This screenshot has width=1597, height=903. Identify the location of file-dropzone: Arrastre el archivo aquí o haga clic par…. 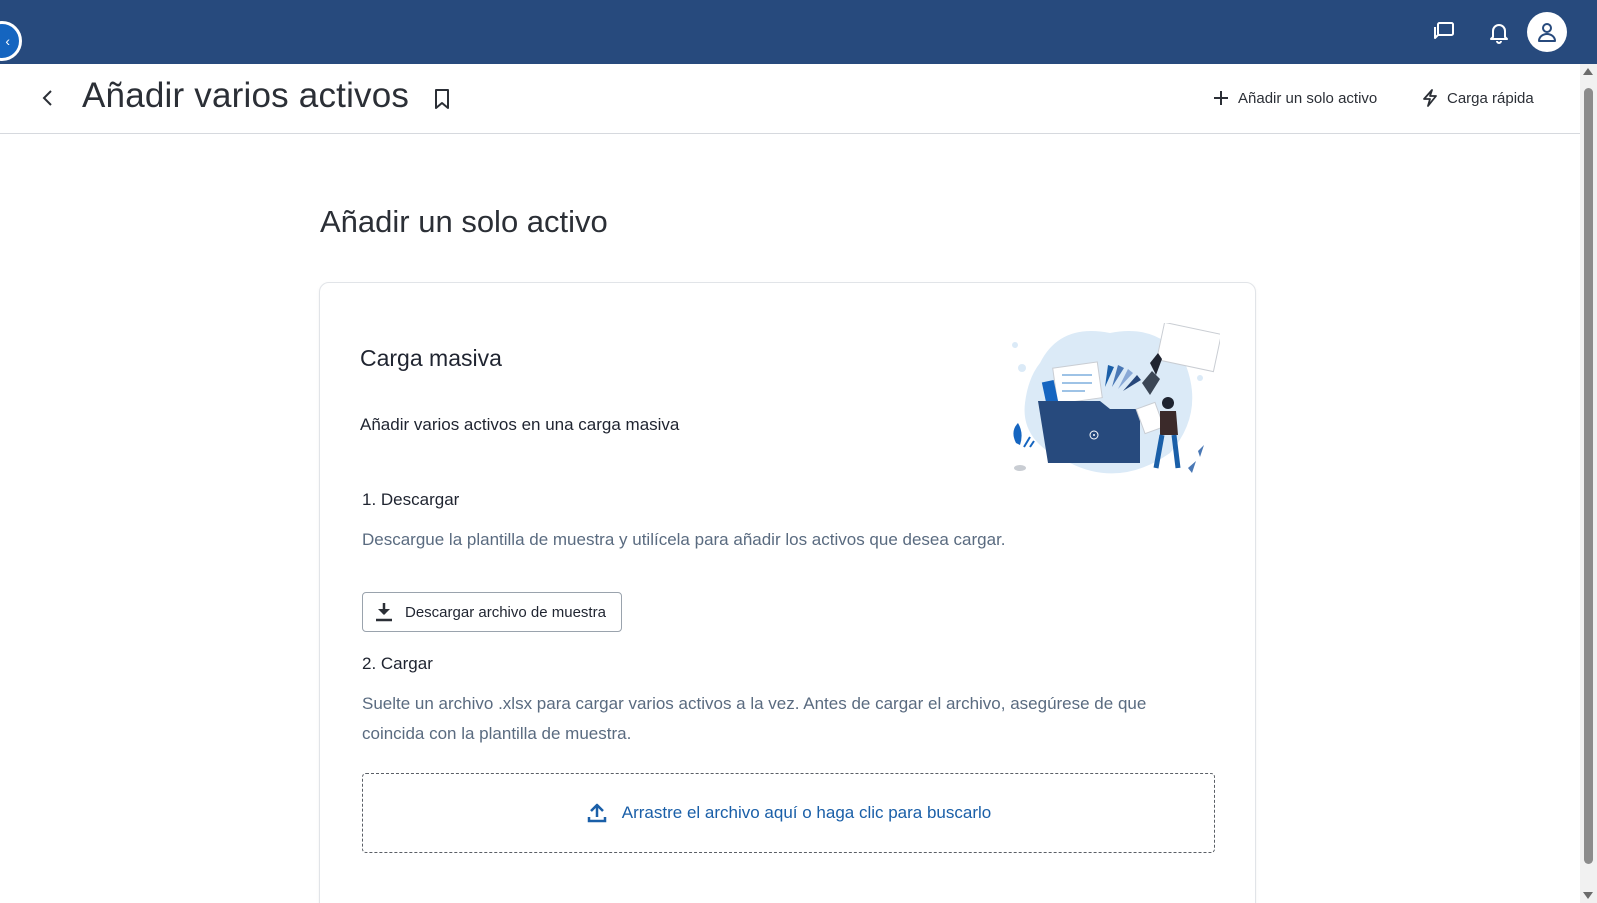
(788, 813).